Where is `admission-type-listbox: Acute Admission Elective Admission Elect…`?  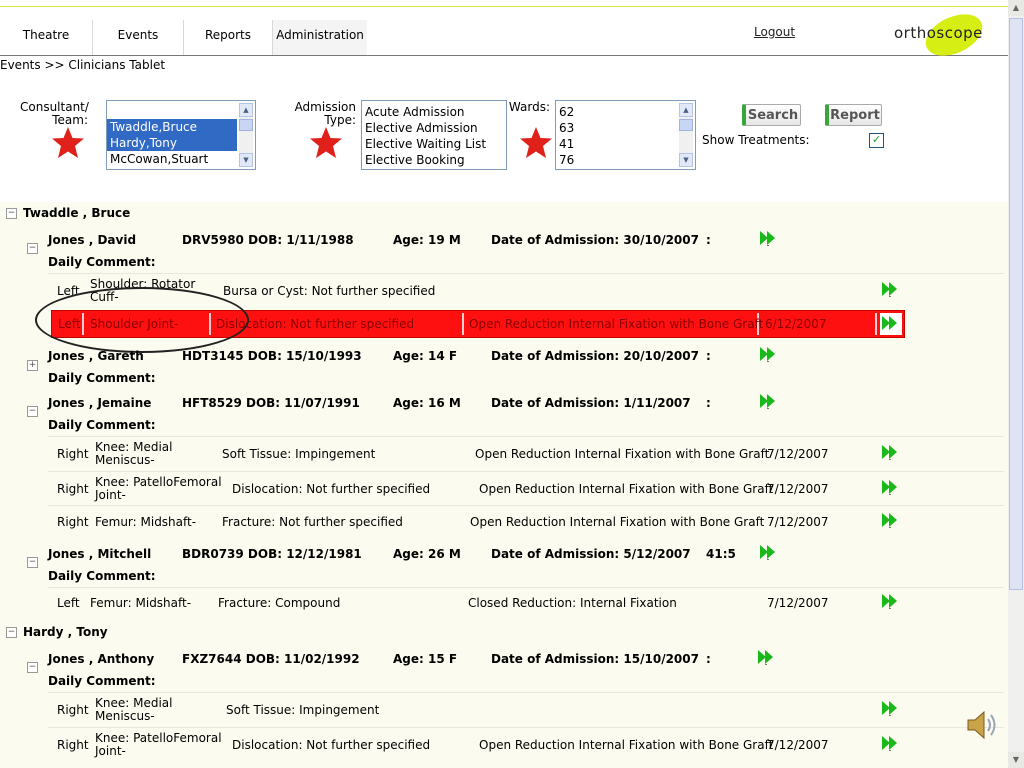 admission-type-listbox: Acute Admission Elective Admission Elect… is located at coordinates (434, 135).